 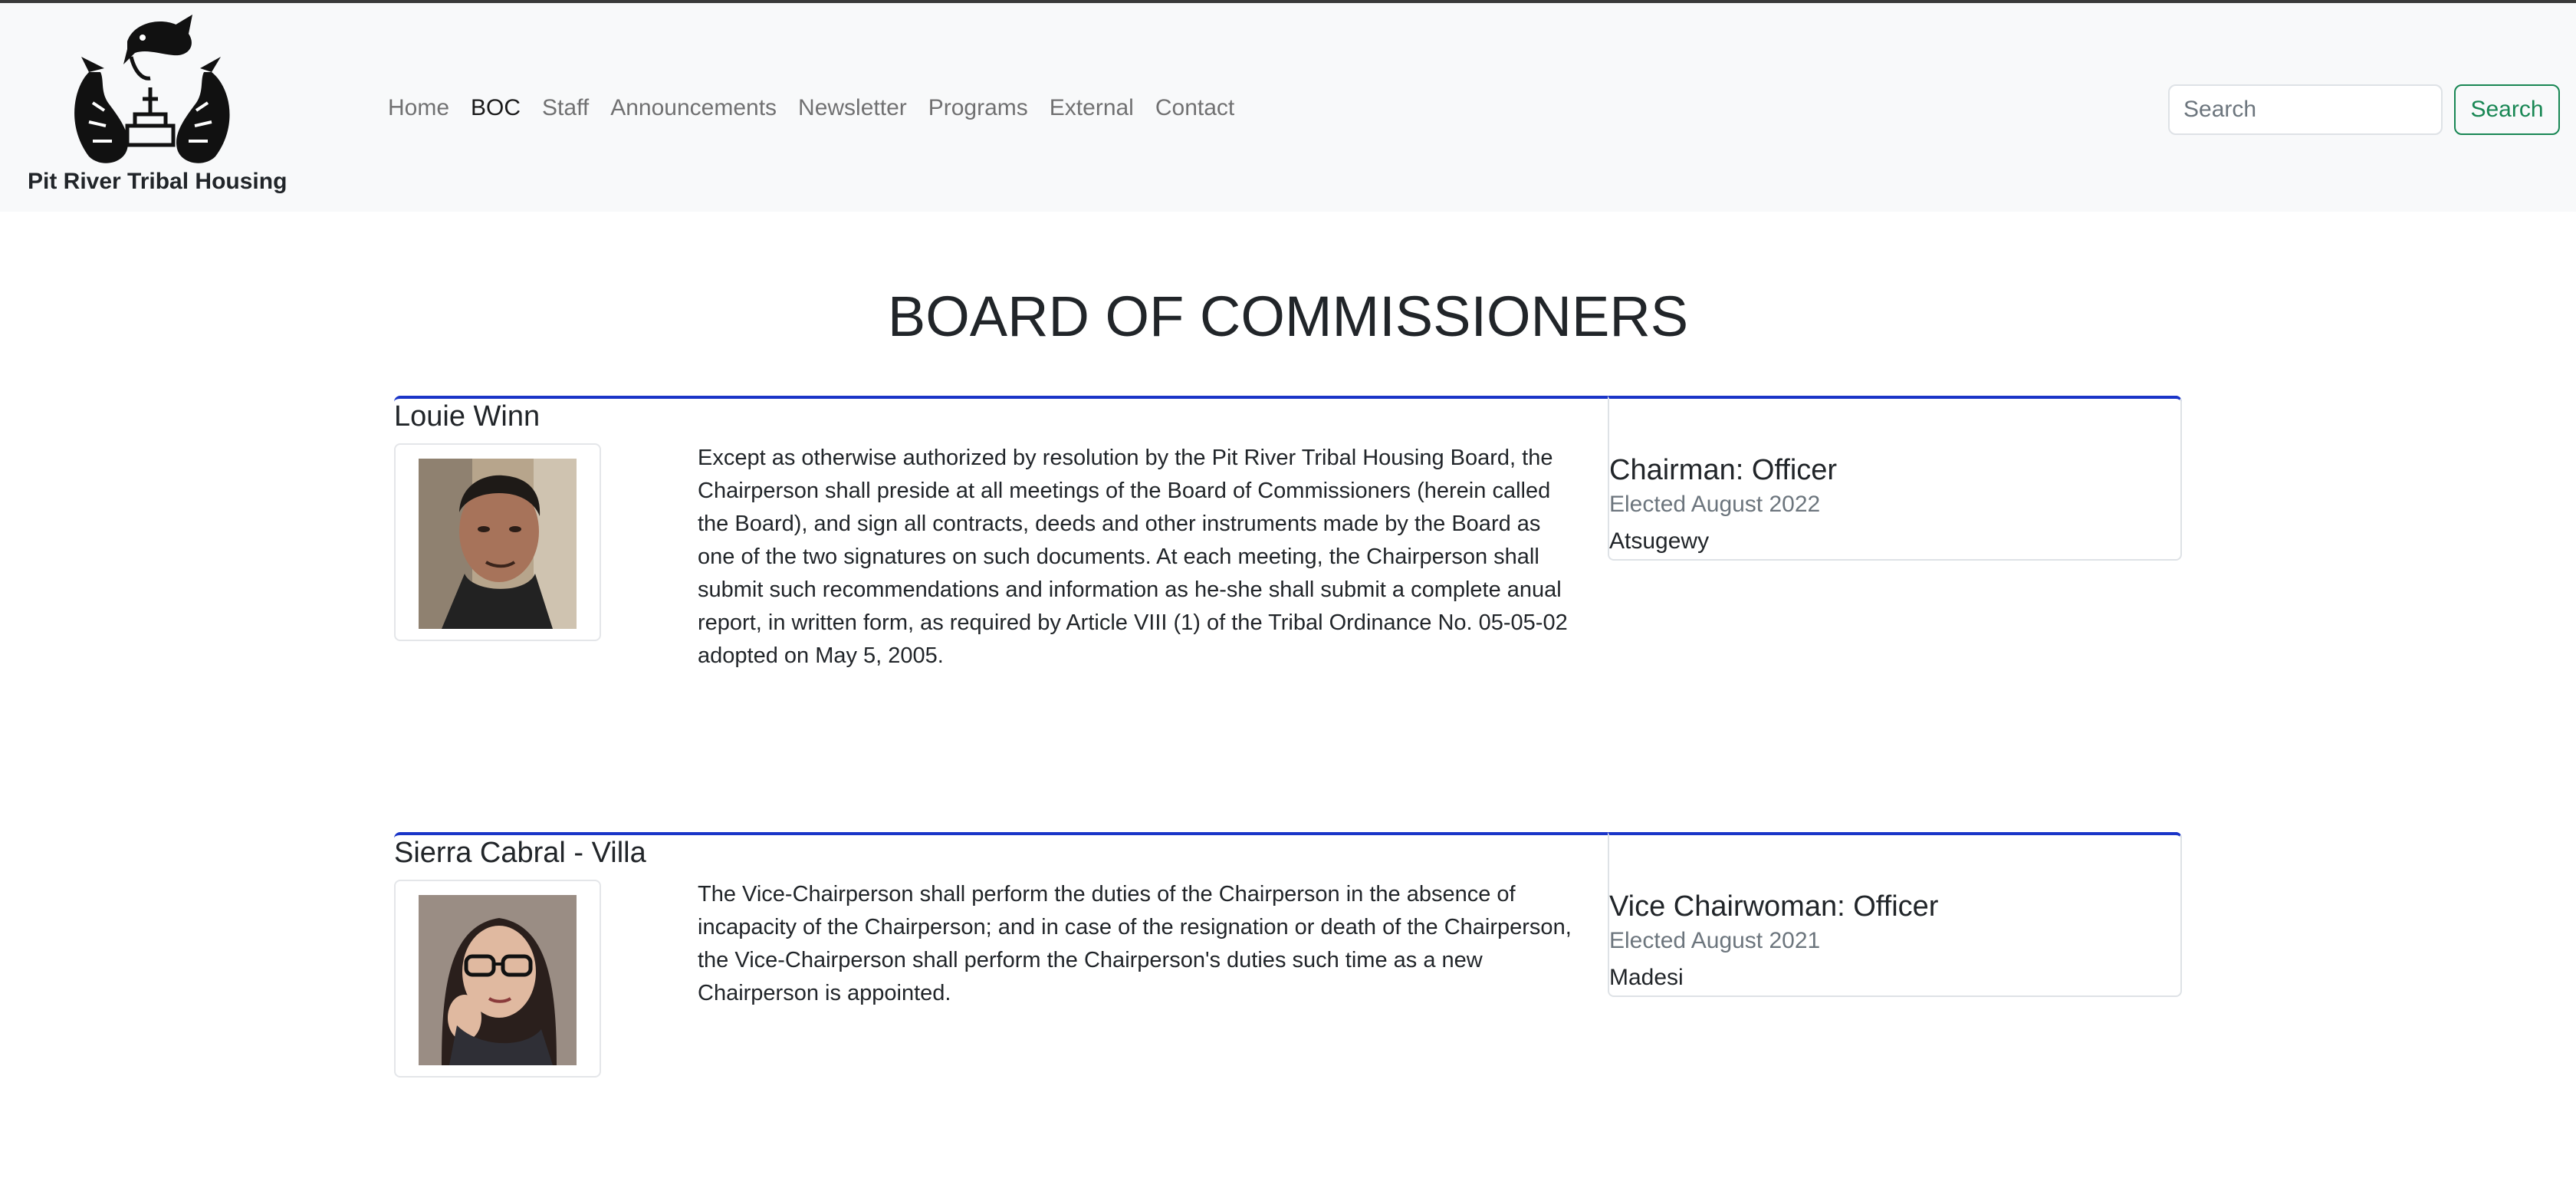 What do you see at coordinates (520, 853) in the screenshot?
I see `member-name: Sierra Cabral - Villa` at bounding box center [520, 853].